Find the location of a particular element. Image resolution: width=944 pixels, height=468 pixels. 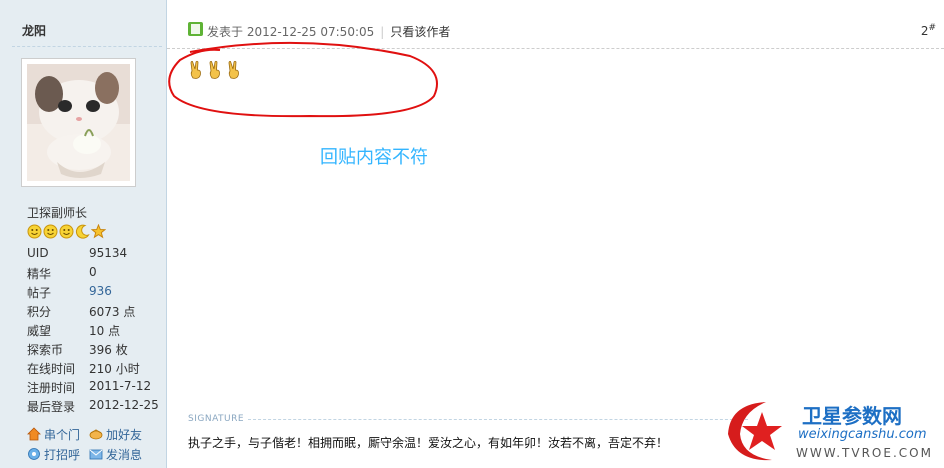

stat-value: 0 is located at coordinates (93, 272).